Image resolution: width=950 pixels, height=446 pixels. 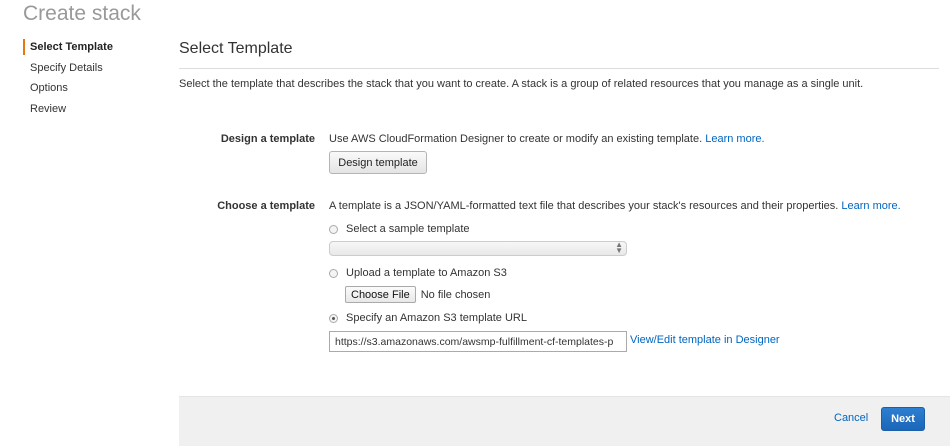 I want to click on sample-template-option: Select a sample template, so click(x=399, y=229).